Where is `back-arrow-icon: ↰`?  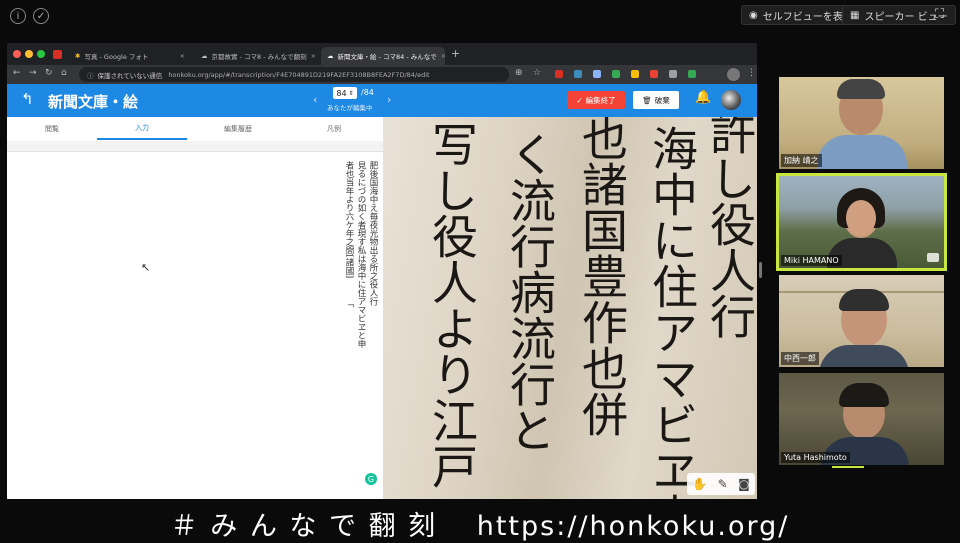
back-arrow-icon: ↰ is located at coordinates (27, 99).